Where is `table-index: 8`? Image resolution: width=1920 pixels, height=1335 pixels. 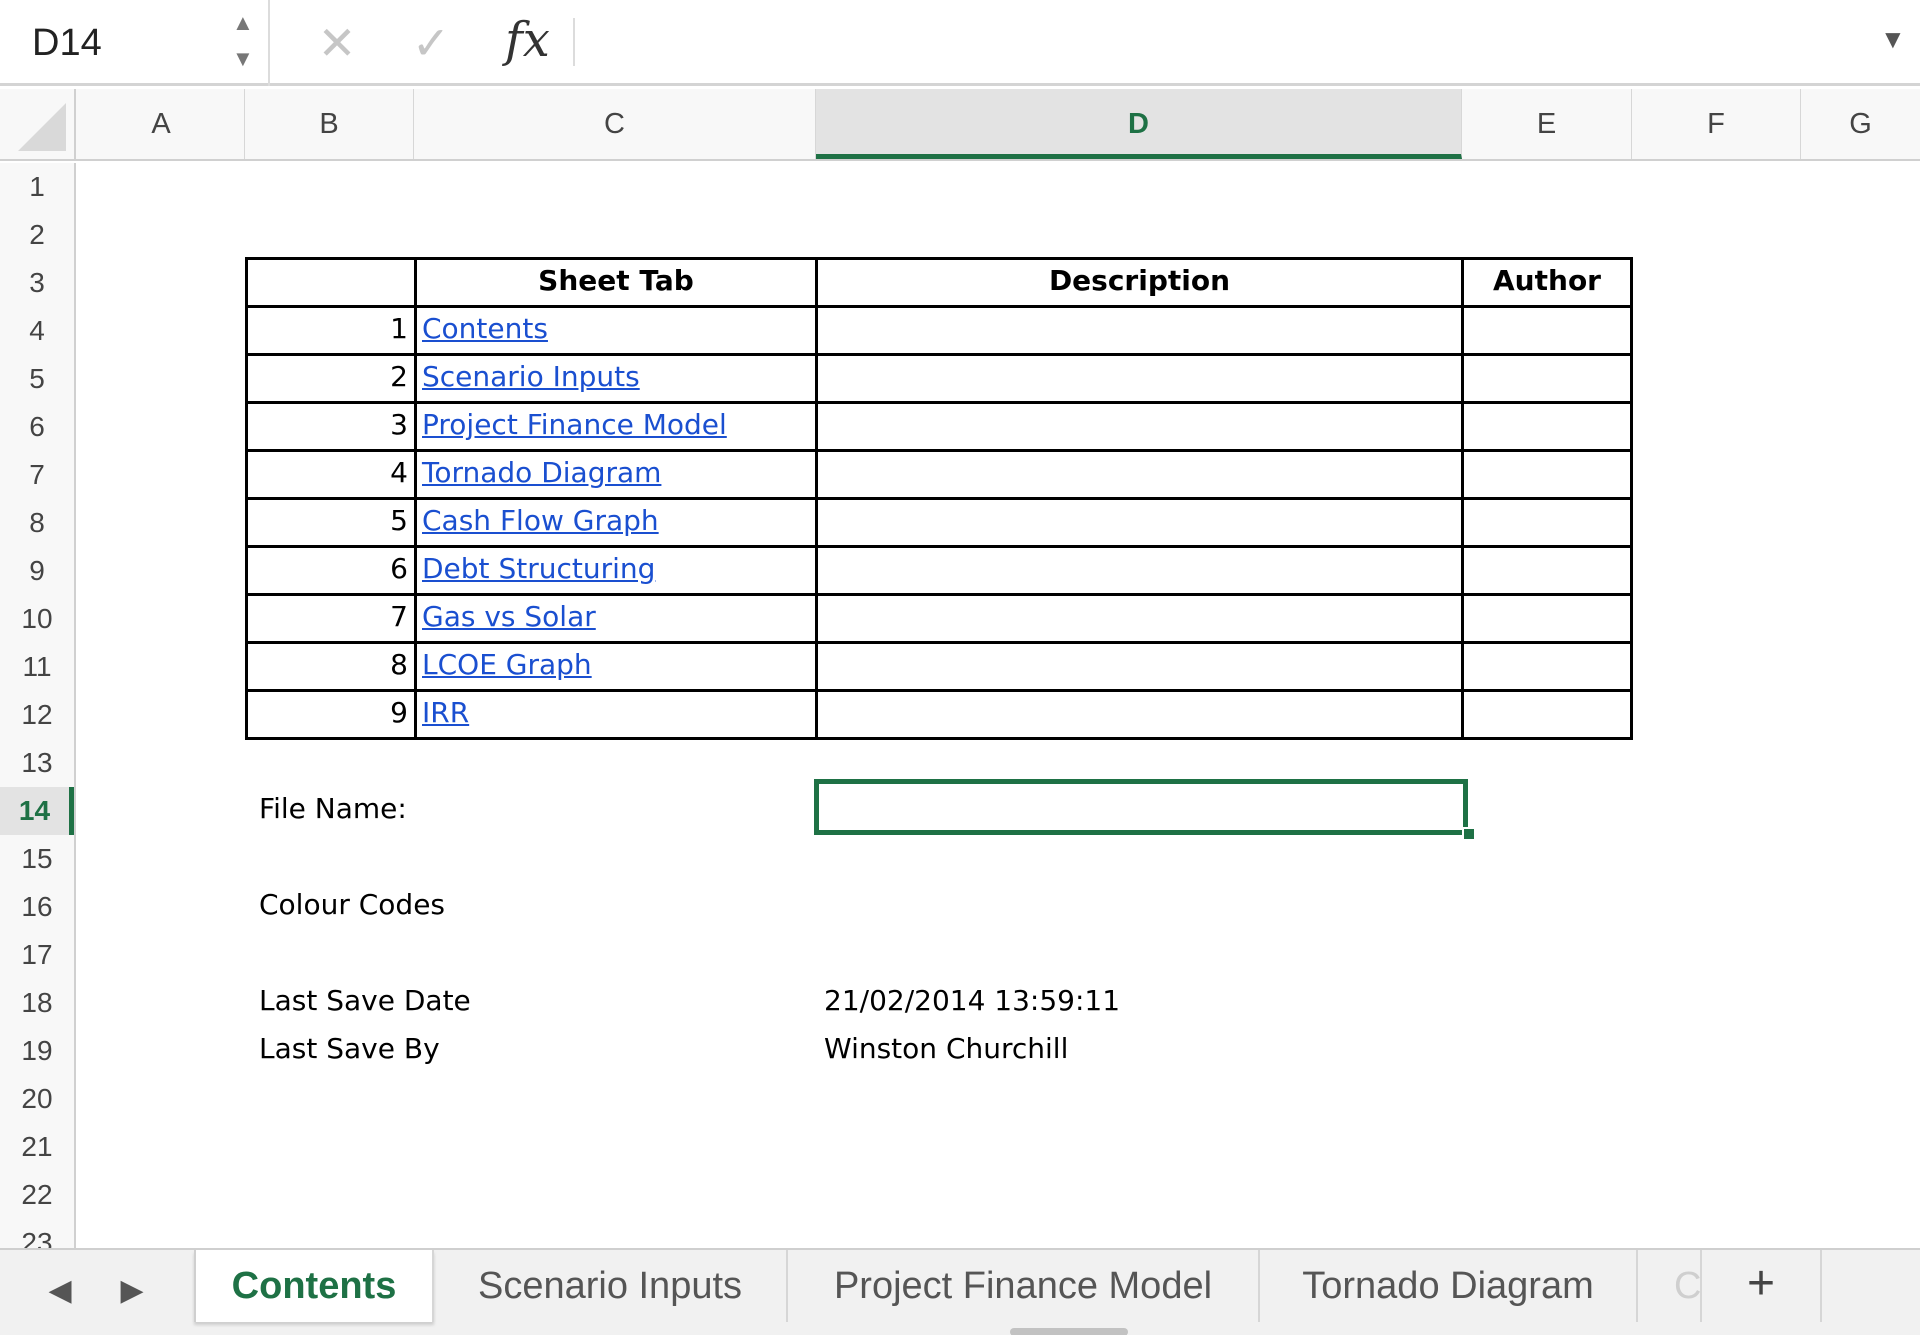 table-index: 8 is located at coordinates (399, 664).